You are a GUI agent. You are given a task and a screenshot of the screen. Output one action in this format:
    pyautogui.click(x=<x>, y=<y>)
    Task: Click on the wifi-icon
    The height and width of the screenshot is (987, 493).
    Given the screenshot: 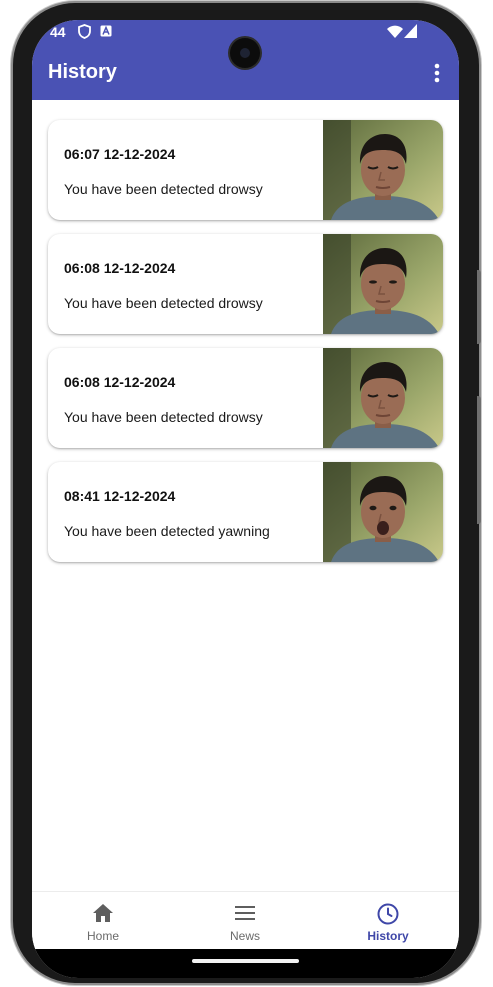 What is the action you would take?
    pyautogui.click(x=395, y=31)
    